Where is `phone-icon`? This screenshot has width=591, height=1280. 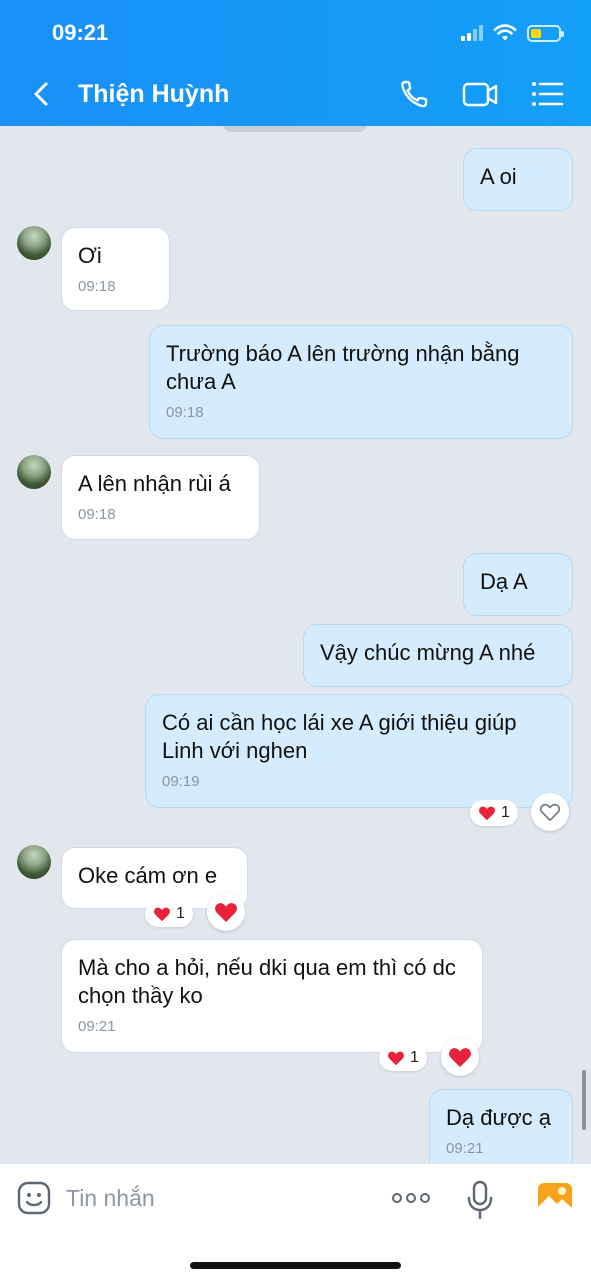
phone-icon is located at coordinates (416, 94).